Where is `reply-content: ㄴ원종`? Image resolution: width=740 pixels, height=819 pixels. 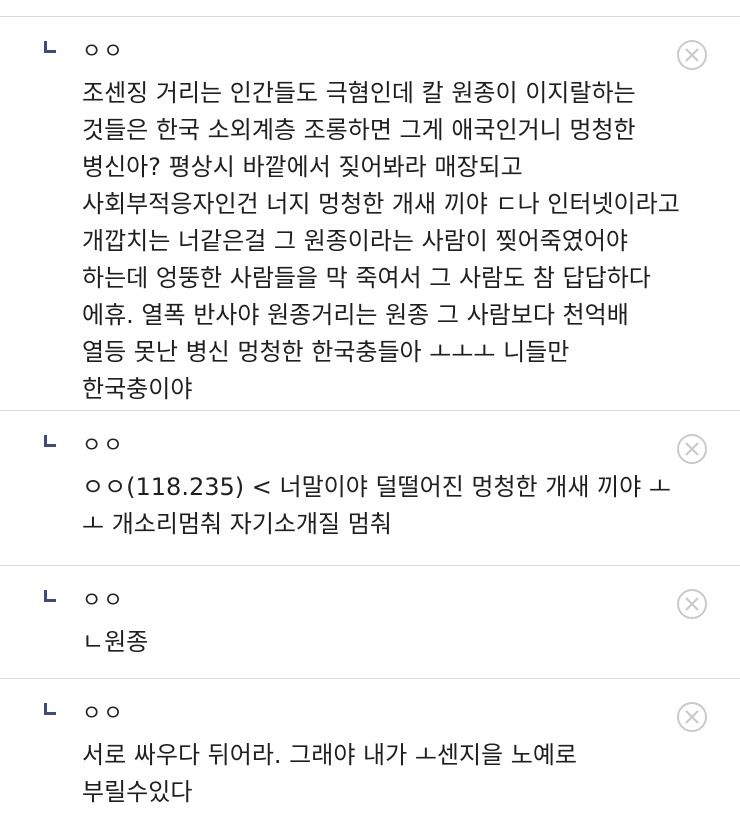
reply-content: ㄴ원종 is located at coordinates (115, 642).